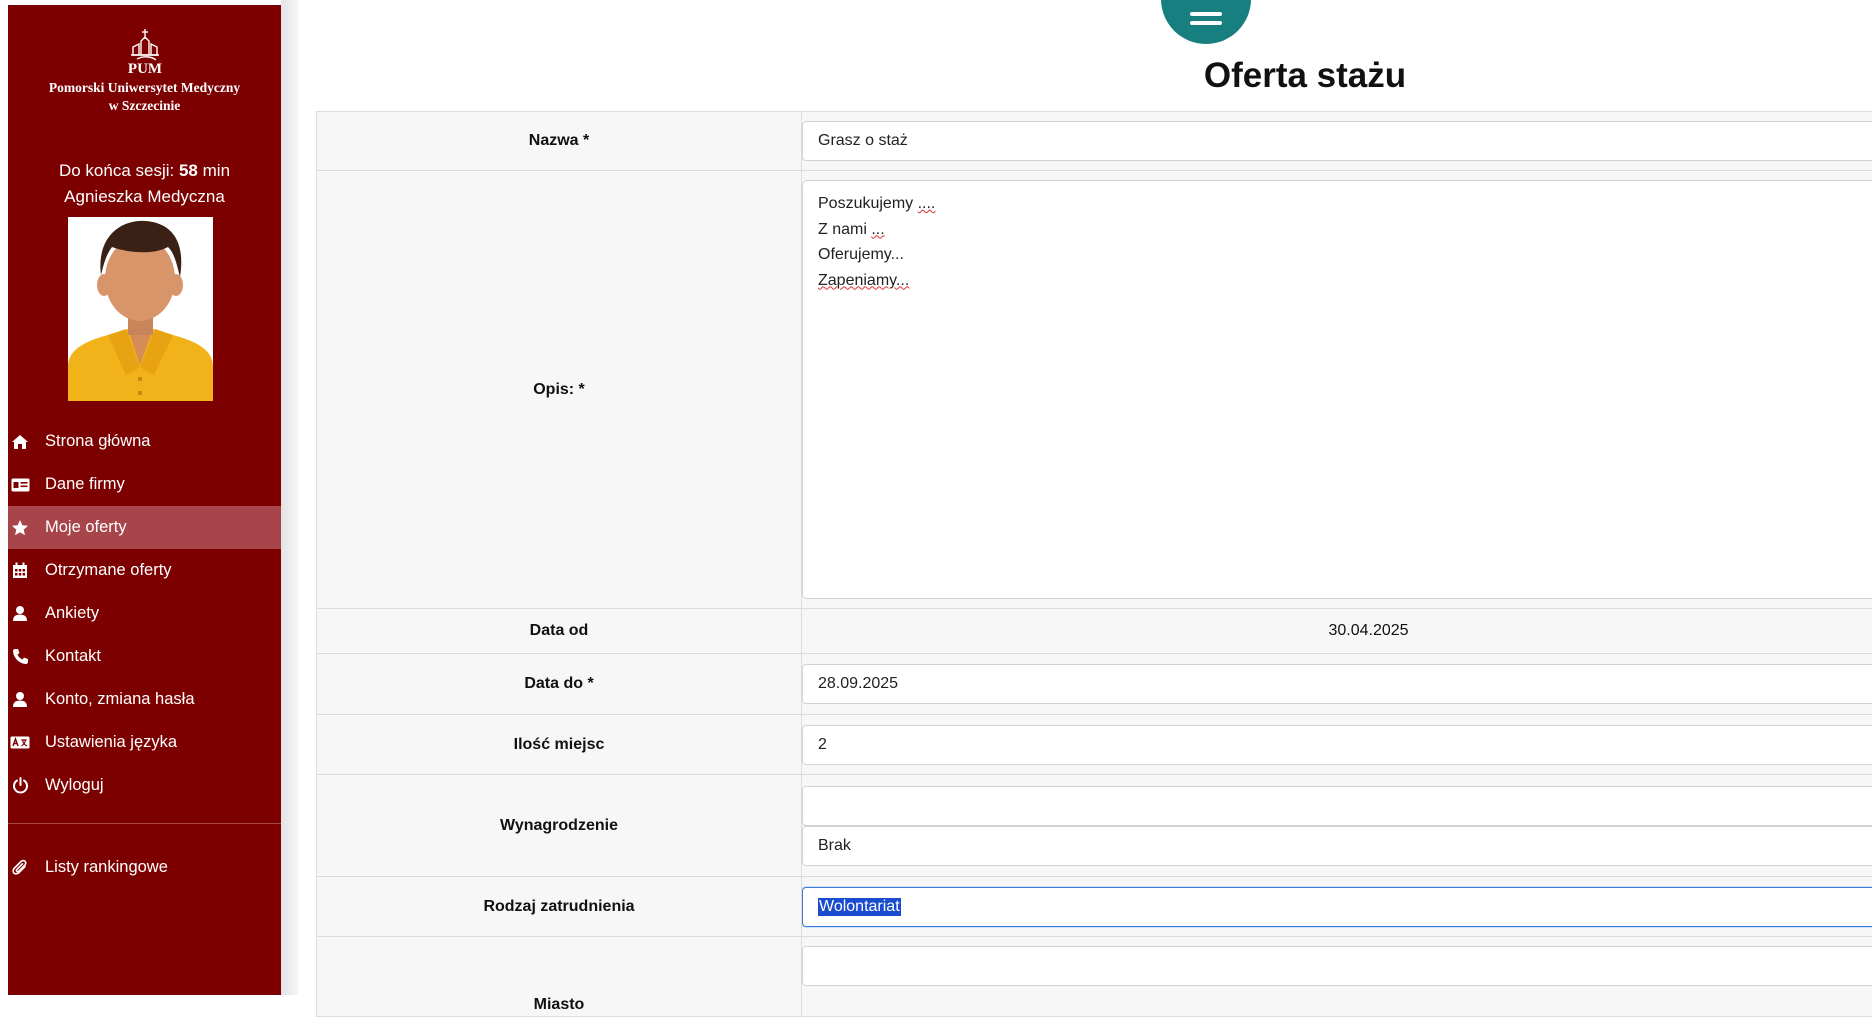 Image resolution: width=1872 pixels, height=1017 pixels. I want to click on city-label: Miasto, so click(559, 977).